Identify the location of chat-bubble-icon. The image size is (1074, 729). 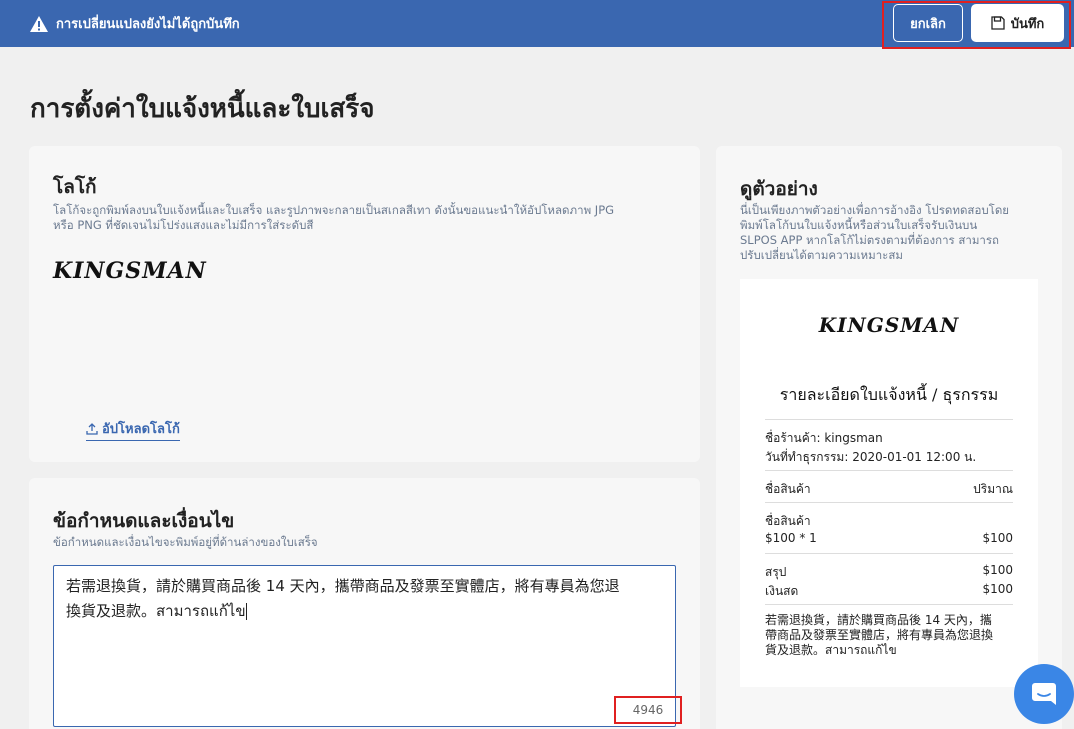
(1044, 694).